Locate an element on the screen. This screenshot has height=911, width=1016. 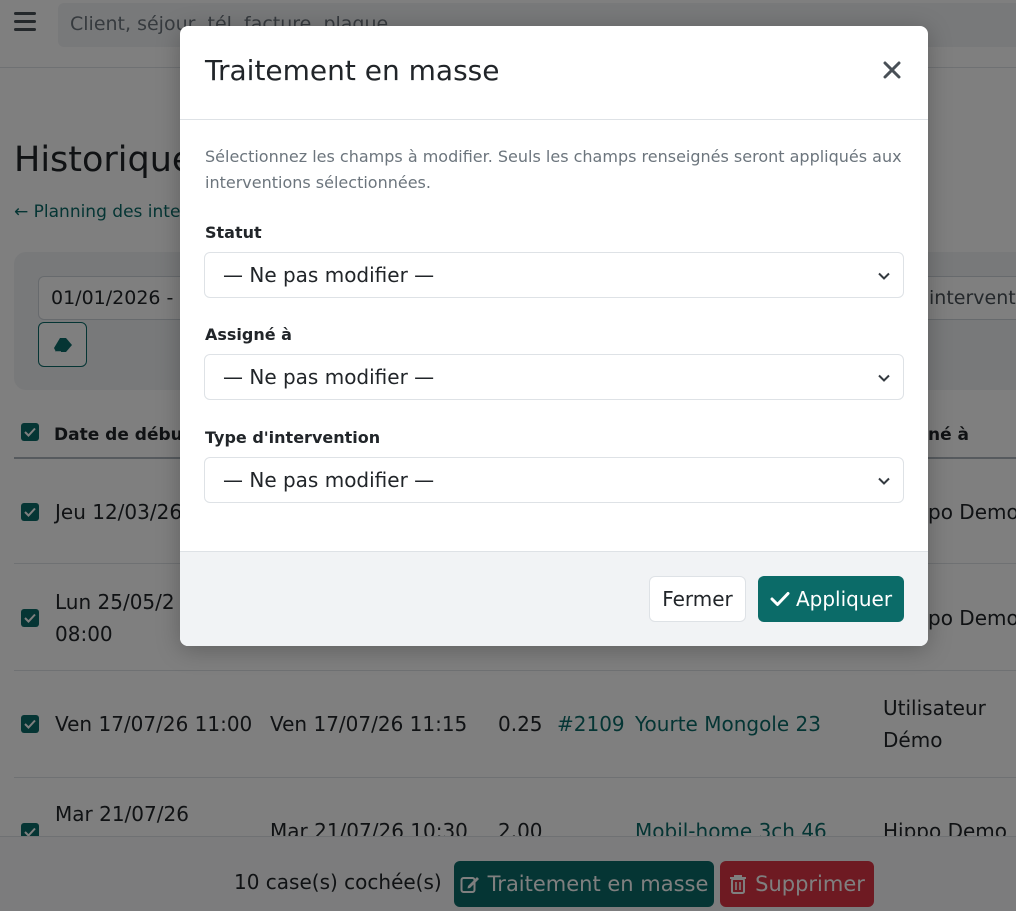
intervention-type-label: Type d'intervention is located at coordinates (293, 437).